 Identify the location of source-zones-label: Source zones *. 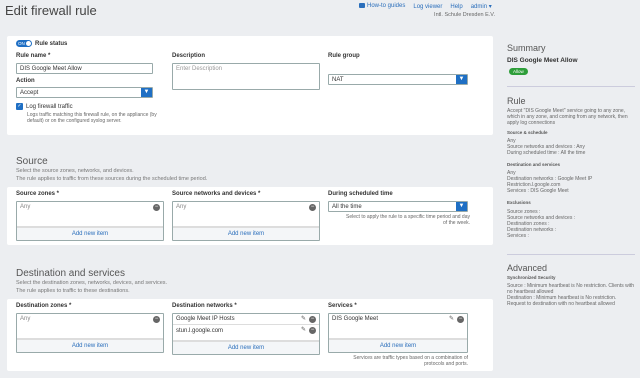
(38, 194).